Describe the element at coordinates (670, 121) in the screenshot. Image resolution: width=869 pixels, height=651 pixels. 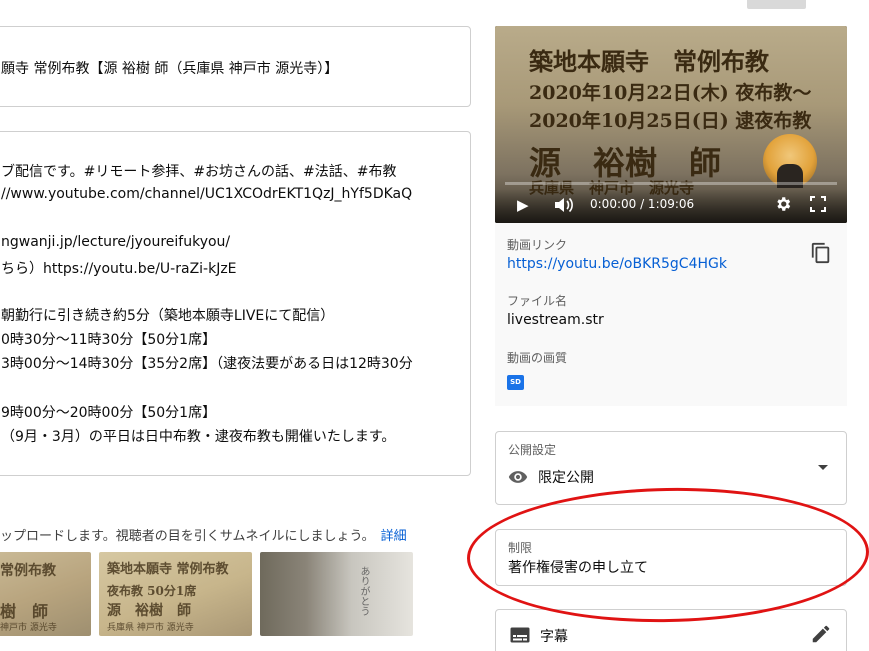
I see `video-overlay-text: 2020年10月25日(日) 逮夜布教` at that location.